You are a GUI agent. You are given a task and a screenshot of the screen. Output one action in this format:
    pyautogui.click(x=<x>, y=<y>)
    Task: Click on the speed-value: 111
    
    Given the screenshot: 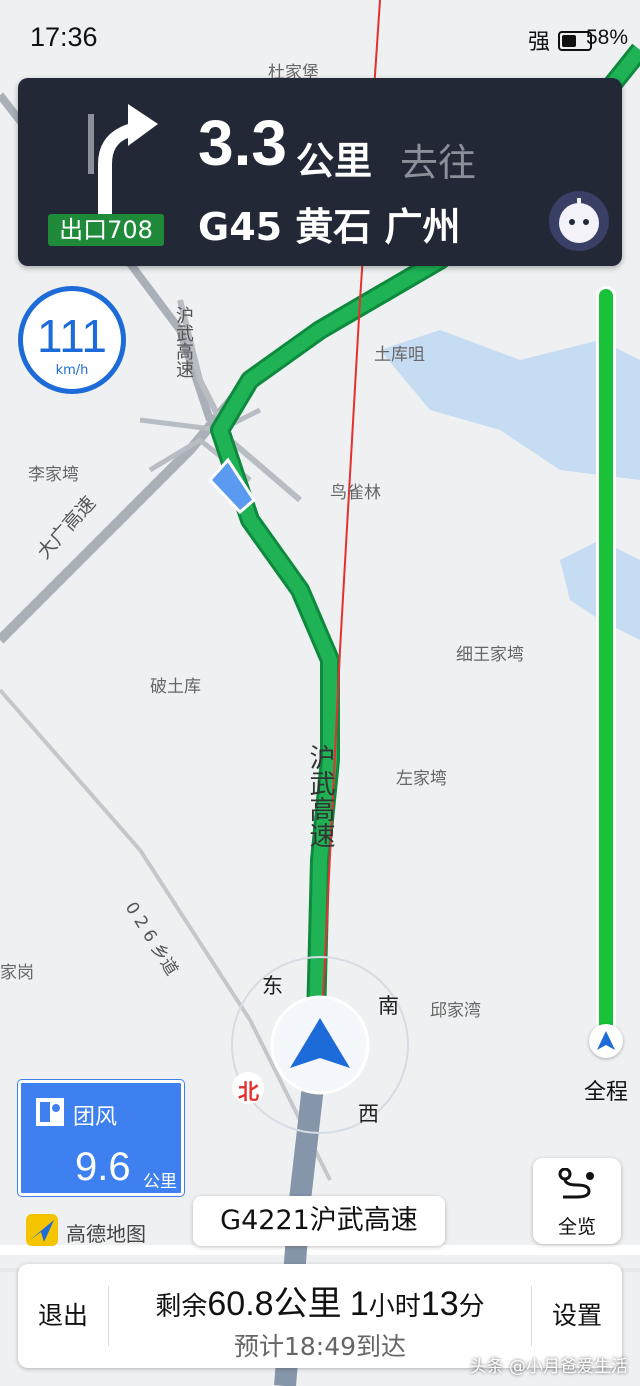 What is the action you would take?
    pyautogui.click(x=72, y=336)
    